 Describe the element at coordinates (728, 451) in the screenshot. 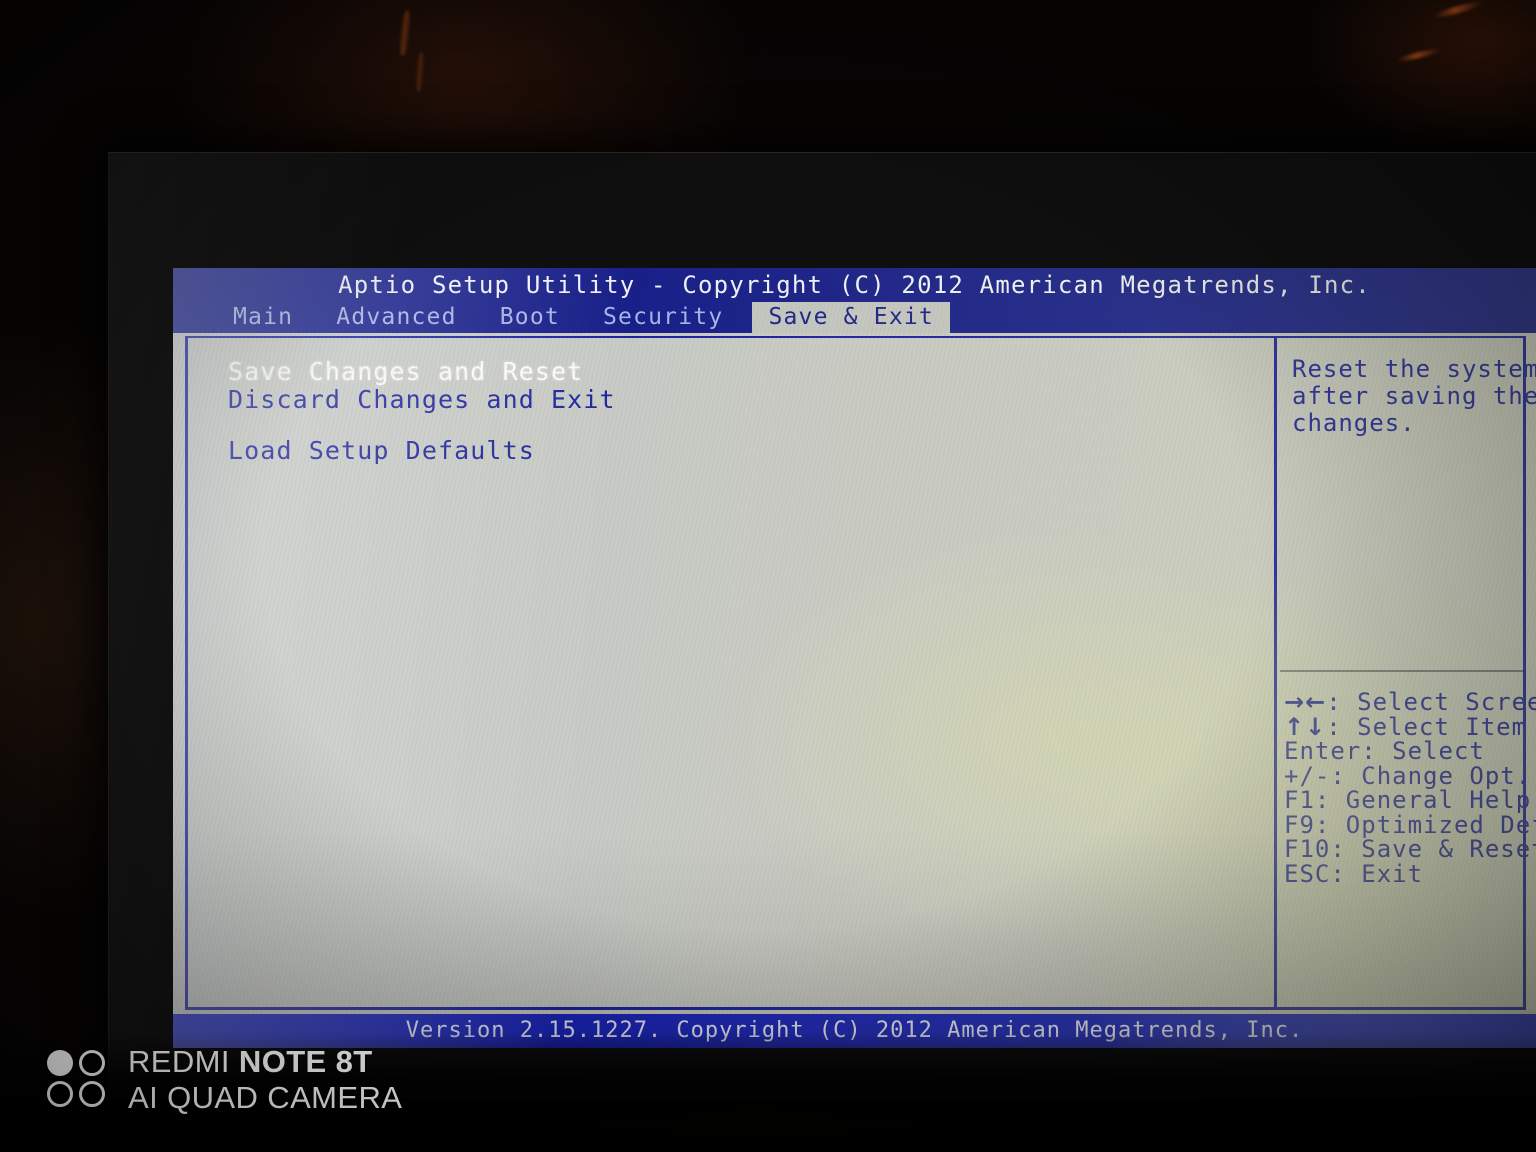

I see `menu-item-load-setup-defaults: Load Setup Defaults` at that location.